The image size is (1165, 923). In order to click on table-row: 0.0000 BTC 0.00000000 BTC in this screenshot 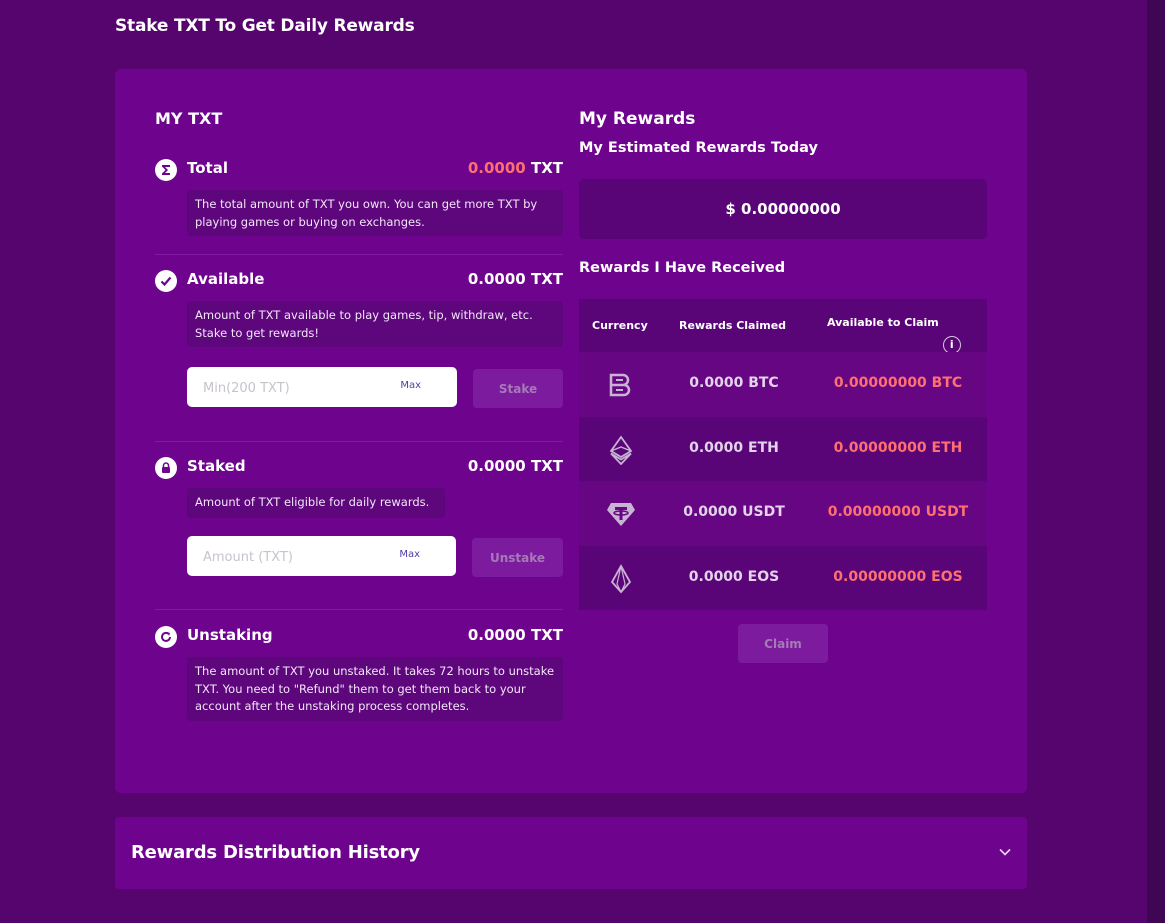, I will do `click(783, 384)`.